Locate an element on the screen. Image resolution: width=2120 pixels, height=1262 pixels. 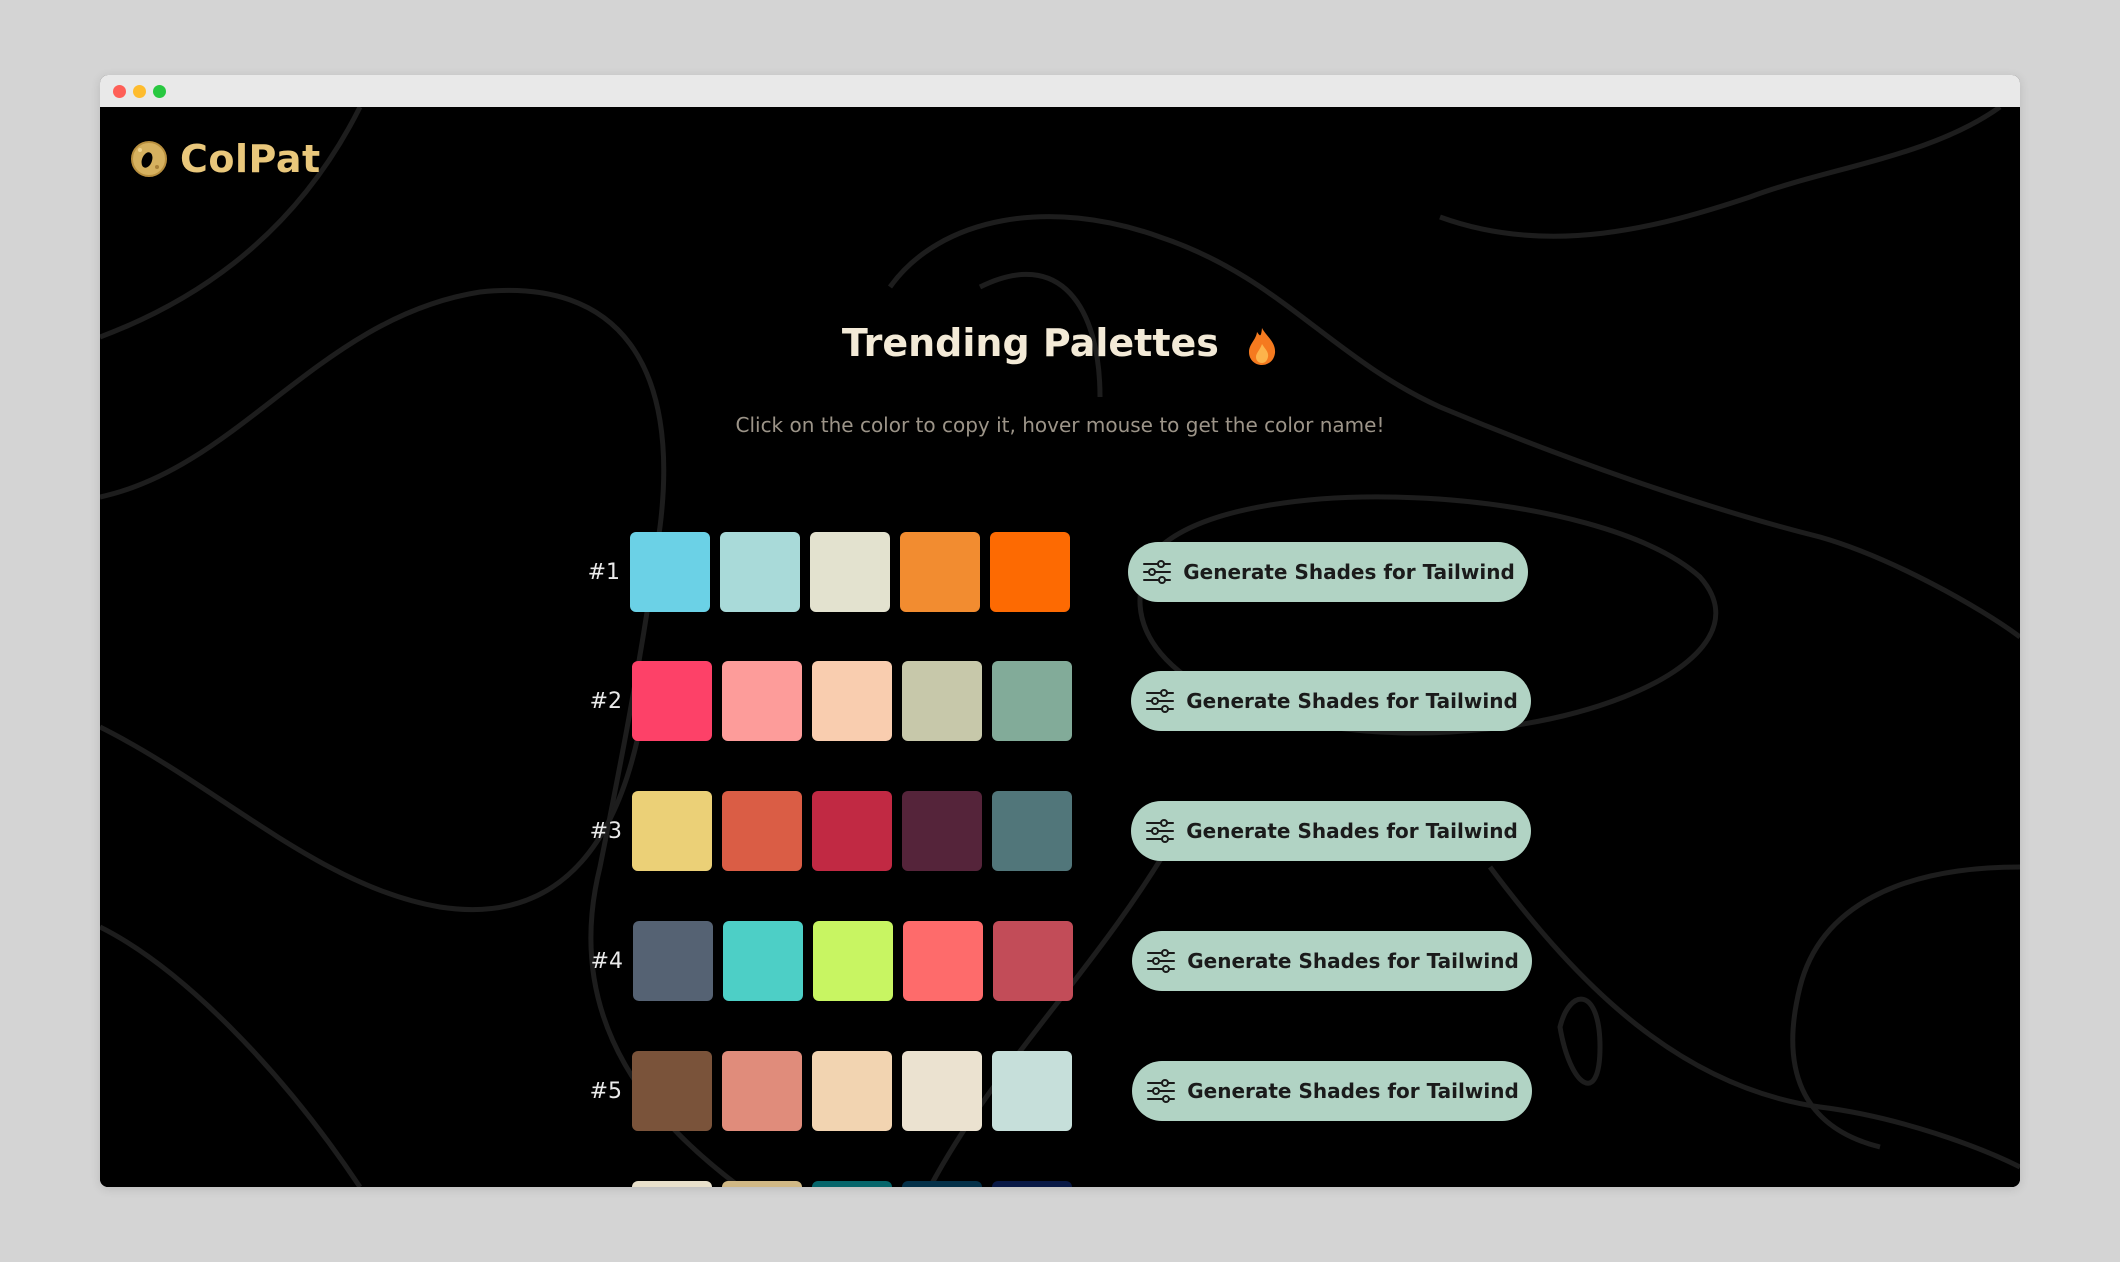
palette-rank-label: #5 is located at coordinates (605, 1091).